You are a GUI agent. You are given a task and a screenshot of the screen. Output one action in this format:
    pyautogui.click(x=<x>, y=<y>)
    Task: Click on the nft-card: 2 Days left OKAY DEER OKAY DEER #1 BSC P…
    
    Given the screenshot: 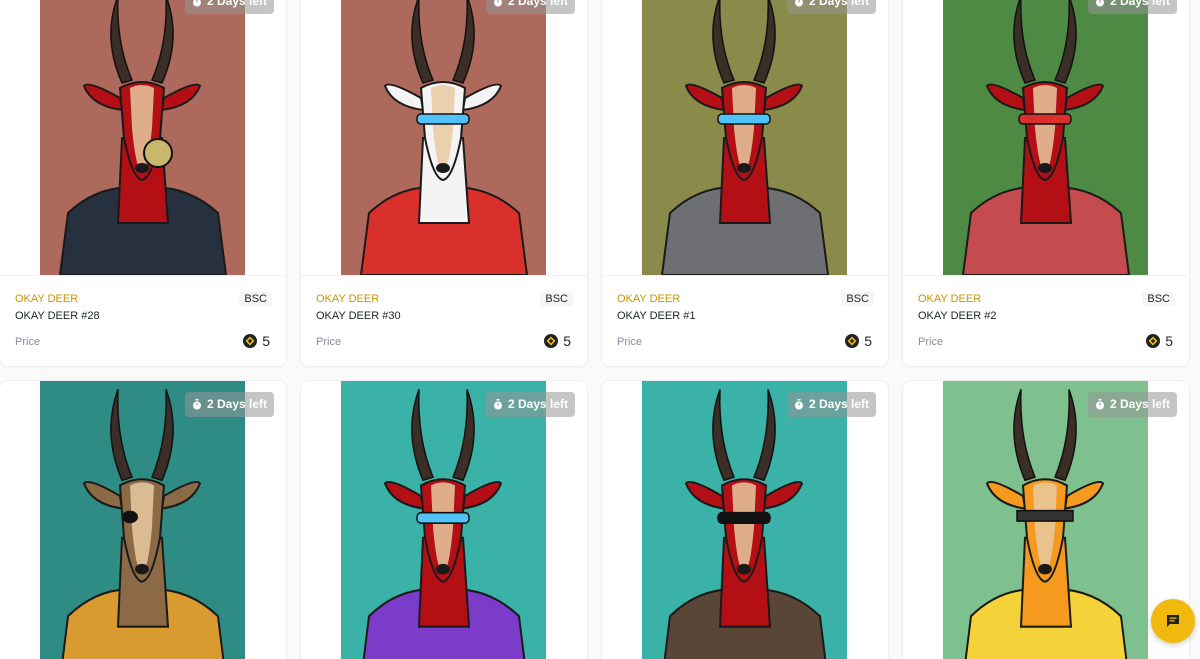 What is the action you would take?
    pyautogui.click(x=745, y=183)
    